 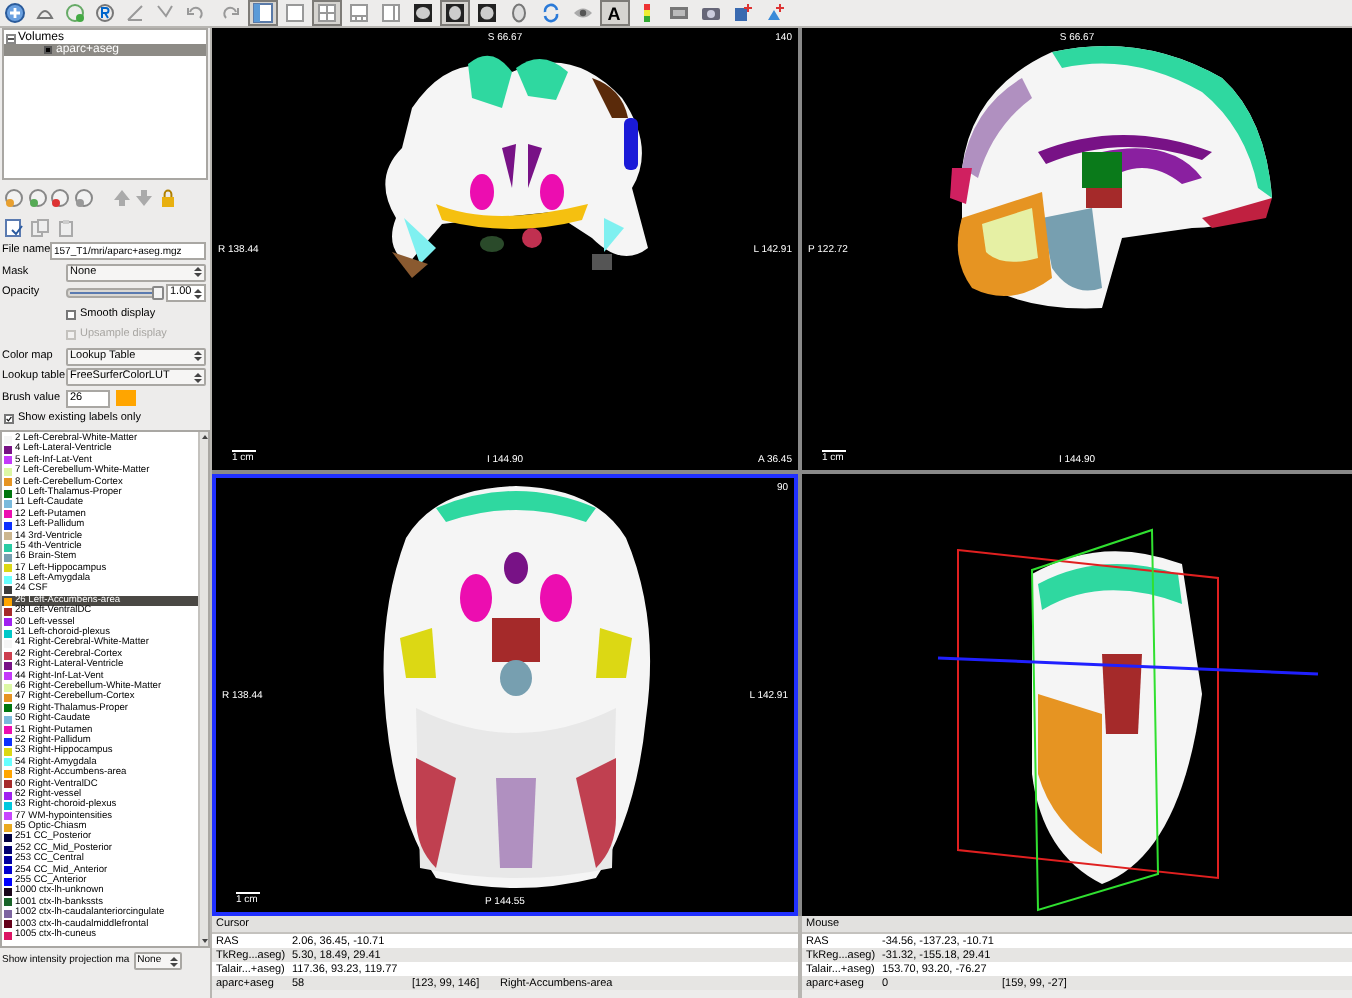 What do you see at coordinates (262, 13) in the screenshot?
I see `layout-icon` at bounding box center [262, 13].